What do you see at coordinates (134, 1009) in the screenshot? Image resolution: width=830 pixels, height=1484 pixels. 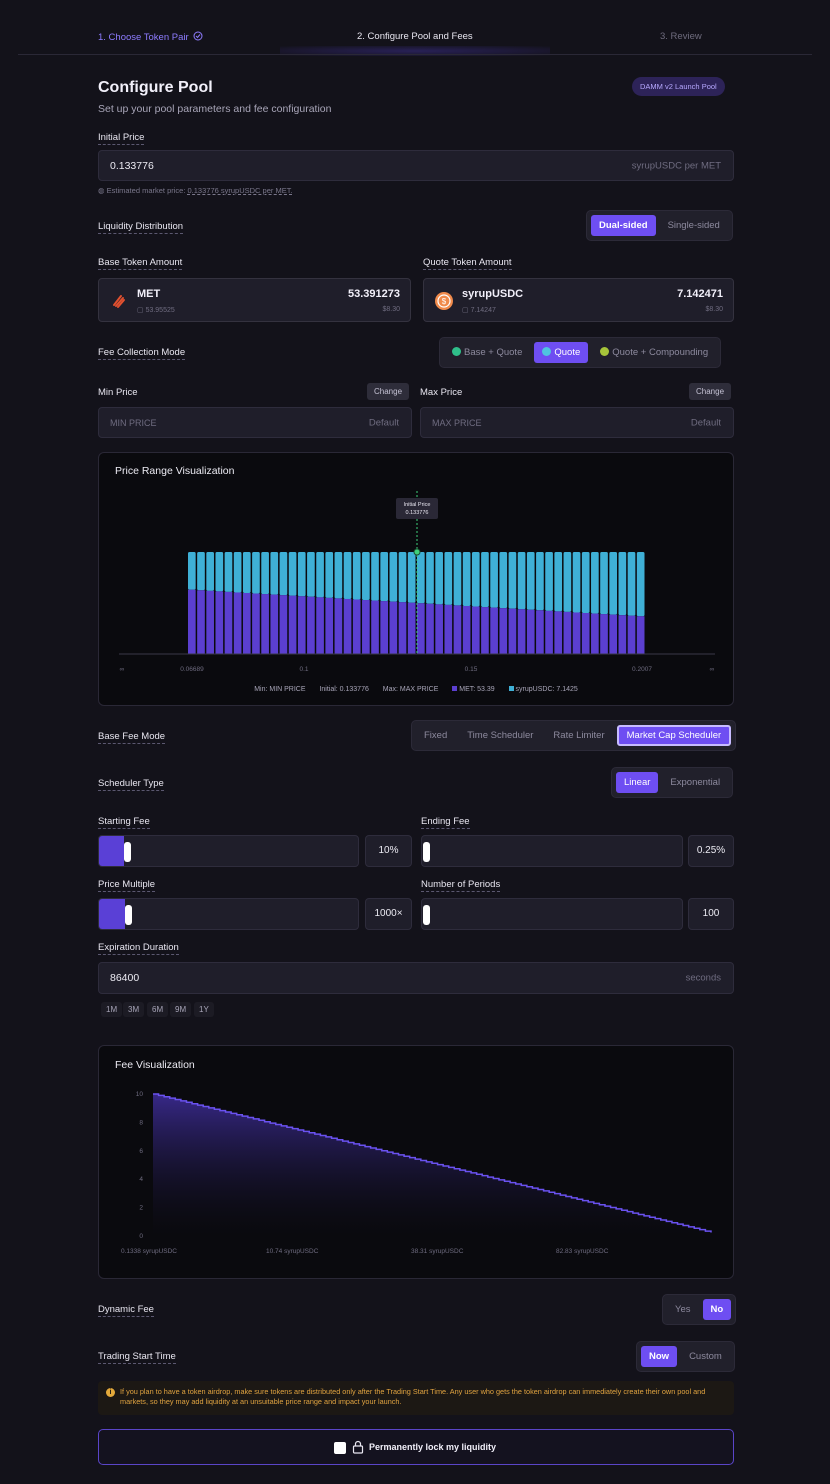 I see `preset-3m: 3M` at bounding box center [134, 1009].